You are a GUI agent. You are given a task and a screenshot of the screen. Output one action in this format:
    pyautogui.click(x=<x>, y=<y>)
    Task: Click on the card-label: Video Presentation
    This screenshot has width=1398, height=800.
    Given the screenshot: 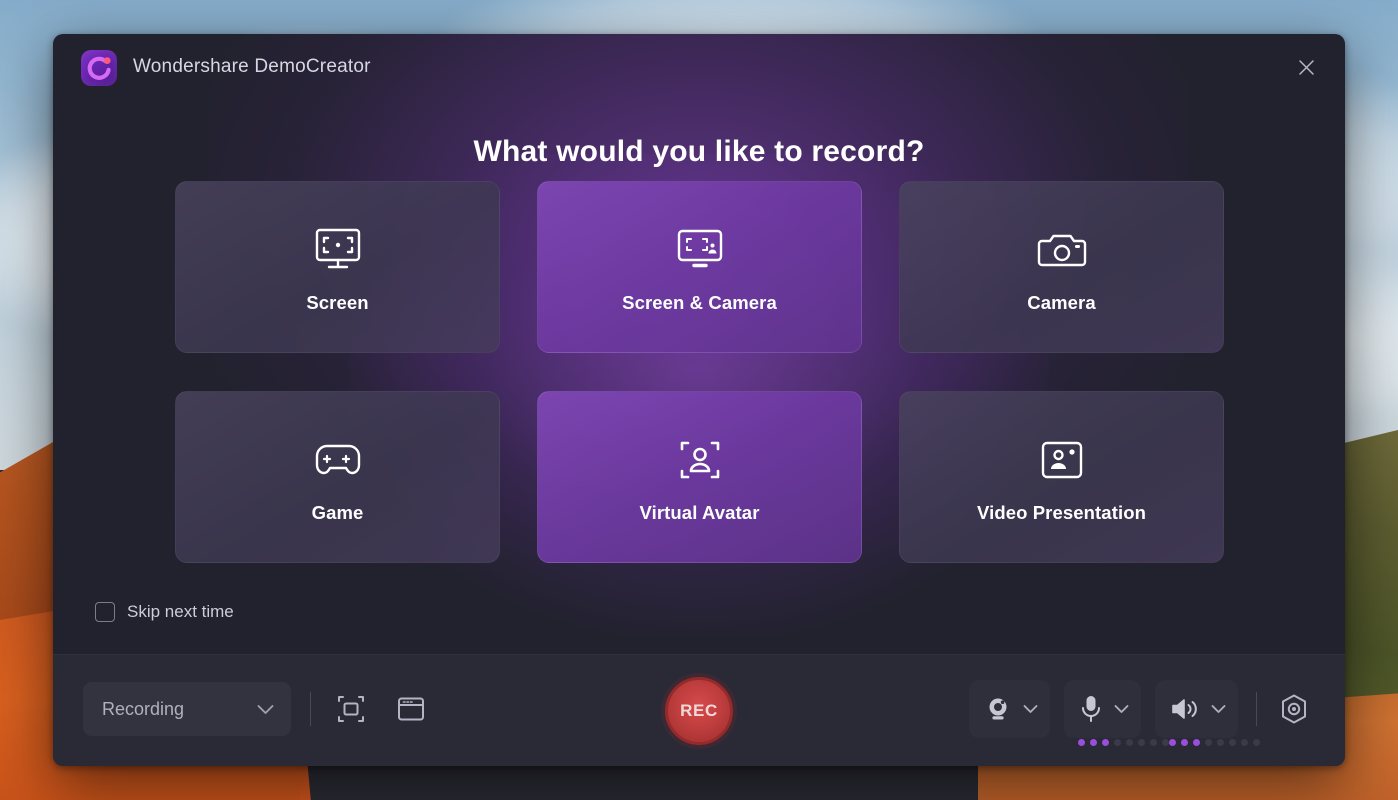 What is the action you would take?
    pyautogui.click(x=1061, y=512)
    